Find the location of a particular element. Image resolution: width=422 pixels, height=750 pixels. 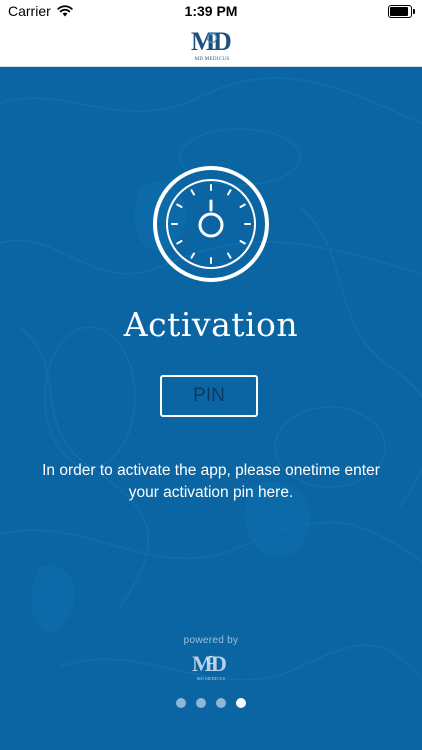

combination-lock-icon is located at coordinates (211, 224).